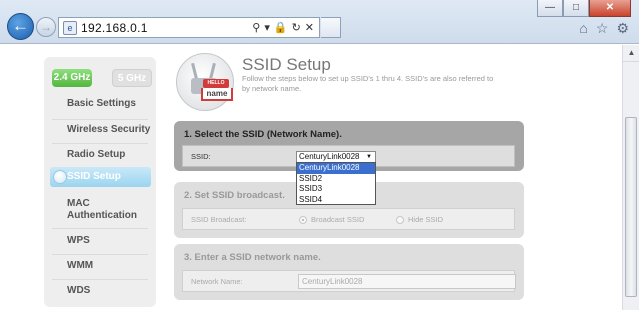  Describe the element at coordinates (281, 27) in the screenshot. I see `lock-icon: 🔒` at that location.